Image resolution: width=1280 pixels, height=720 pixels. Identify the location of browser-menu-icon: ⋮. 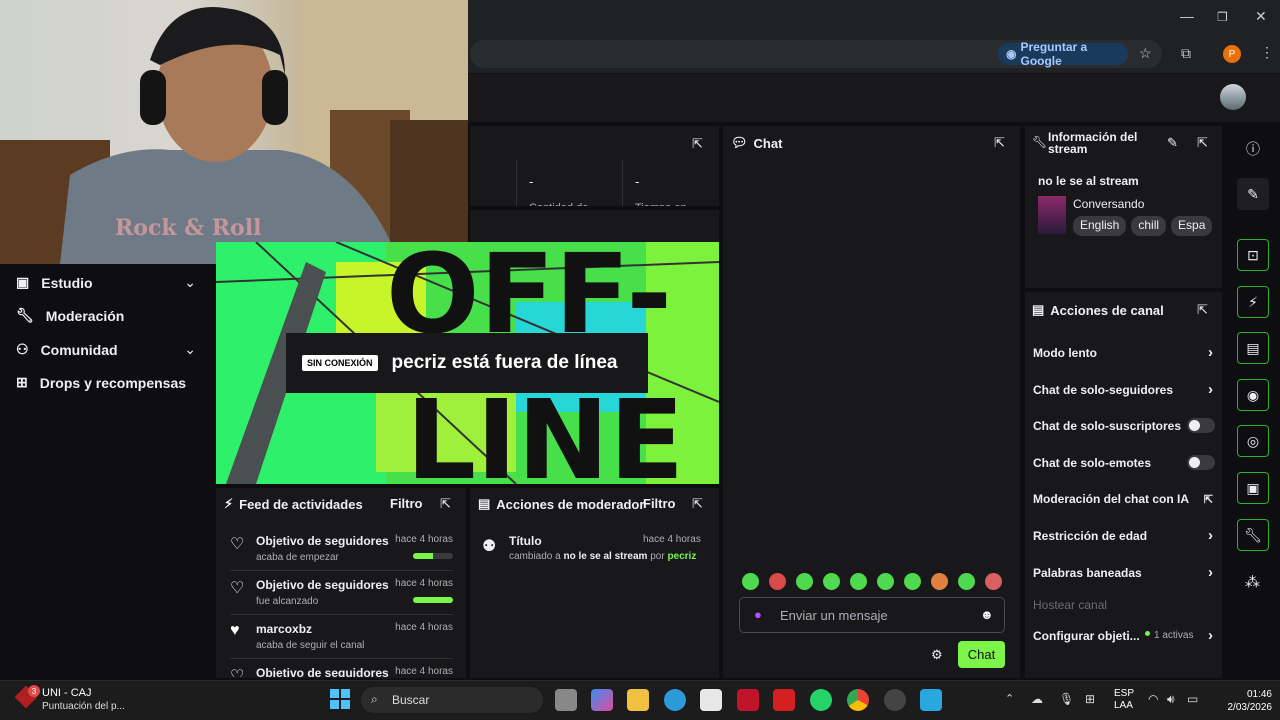
(1267, 52).